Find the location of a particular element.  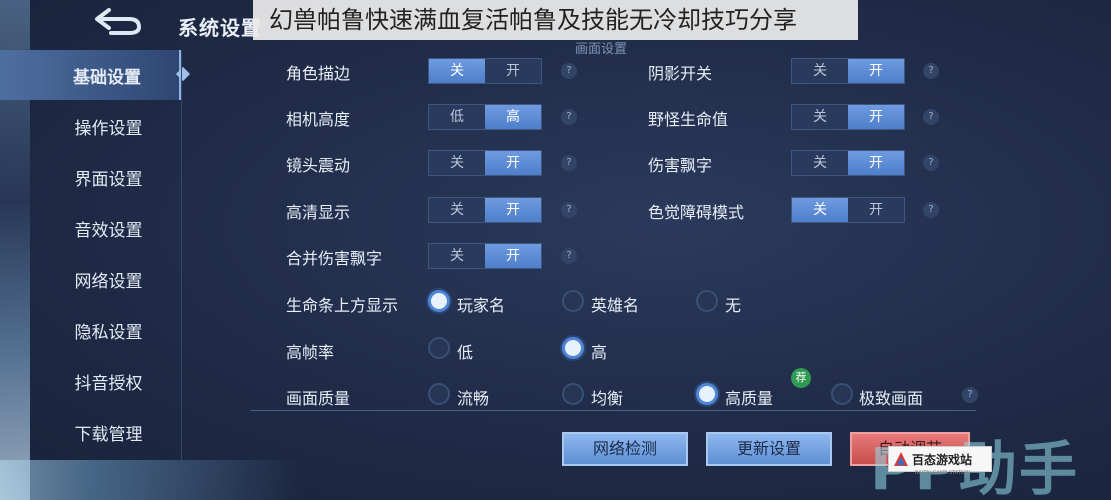

radio-hero-name is located at coordinates (573, 301).